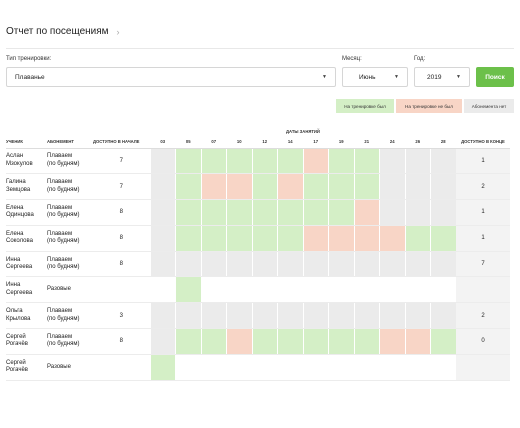 This screenshot has width=520, height=428. Describe the element at coordinates (26, 238) in the screenshot. I see `student-name: Елена Соколова` at that location.